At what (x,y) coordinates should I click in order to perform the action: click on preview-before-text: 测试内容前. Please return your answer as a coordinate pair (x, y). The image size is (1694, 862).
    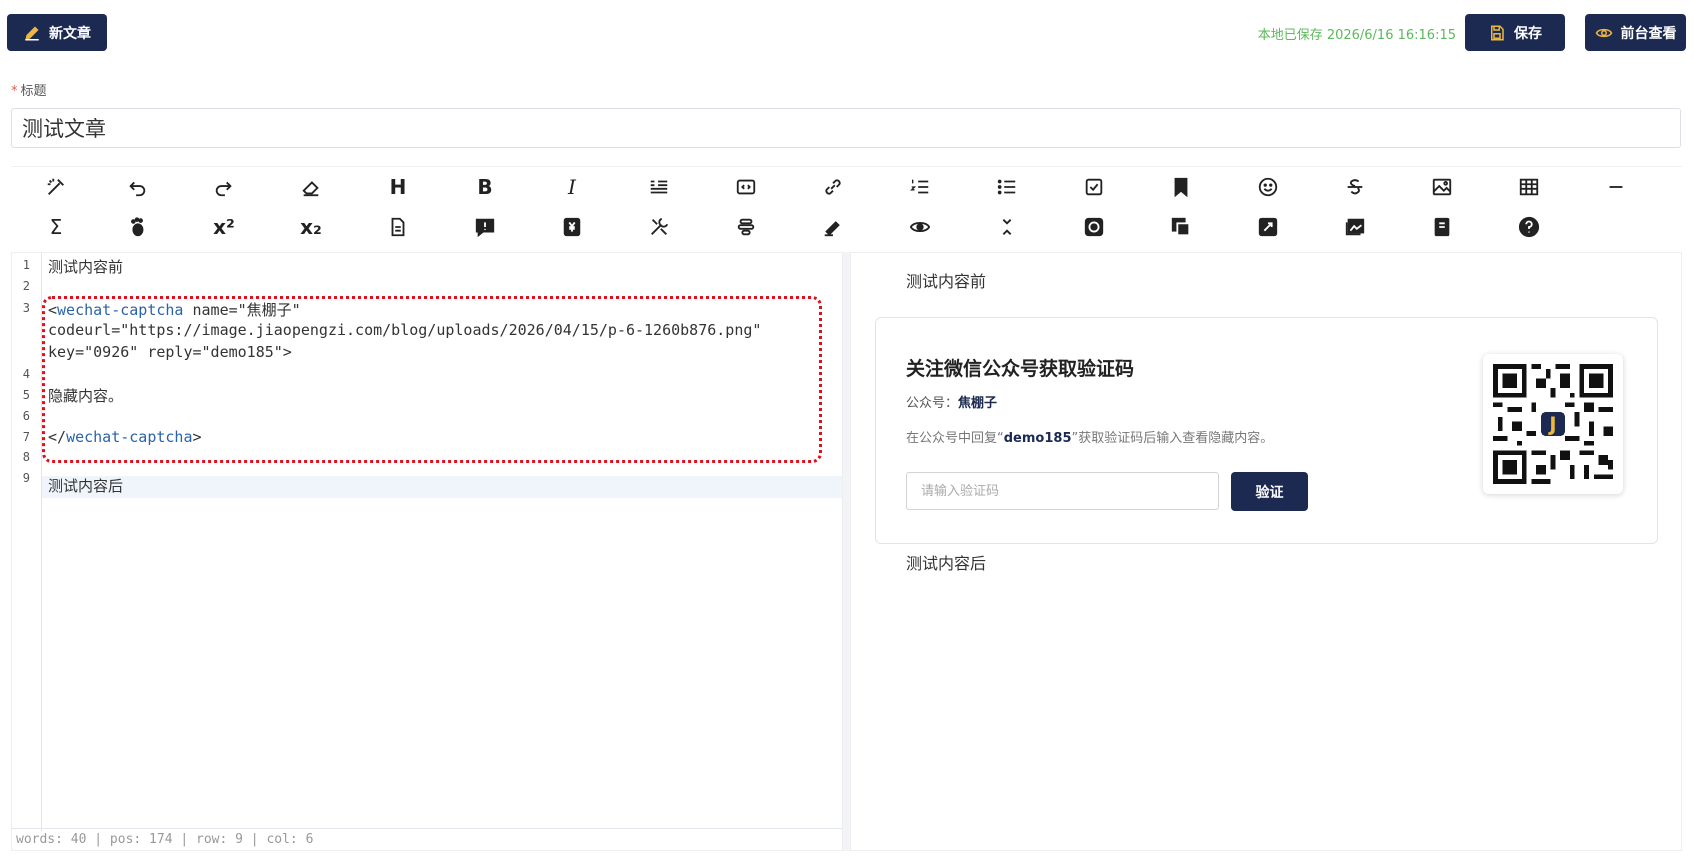
    Looking at the image, I should click on (946, 281).